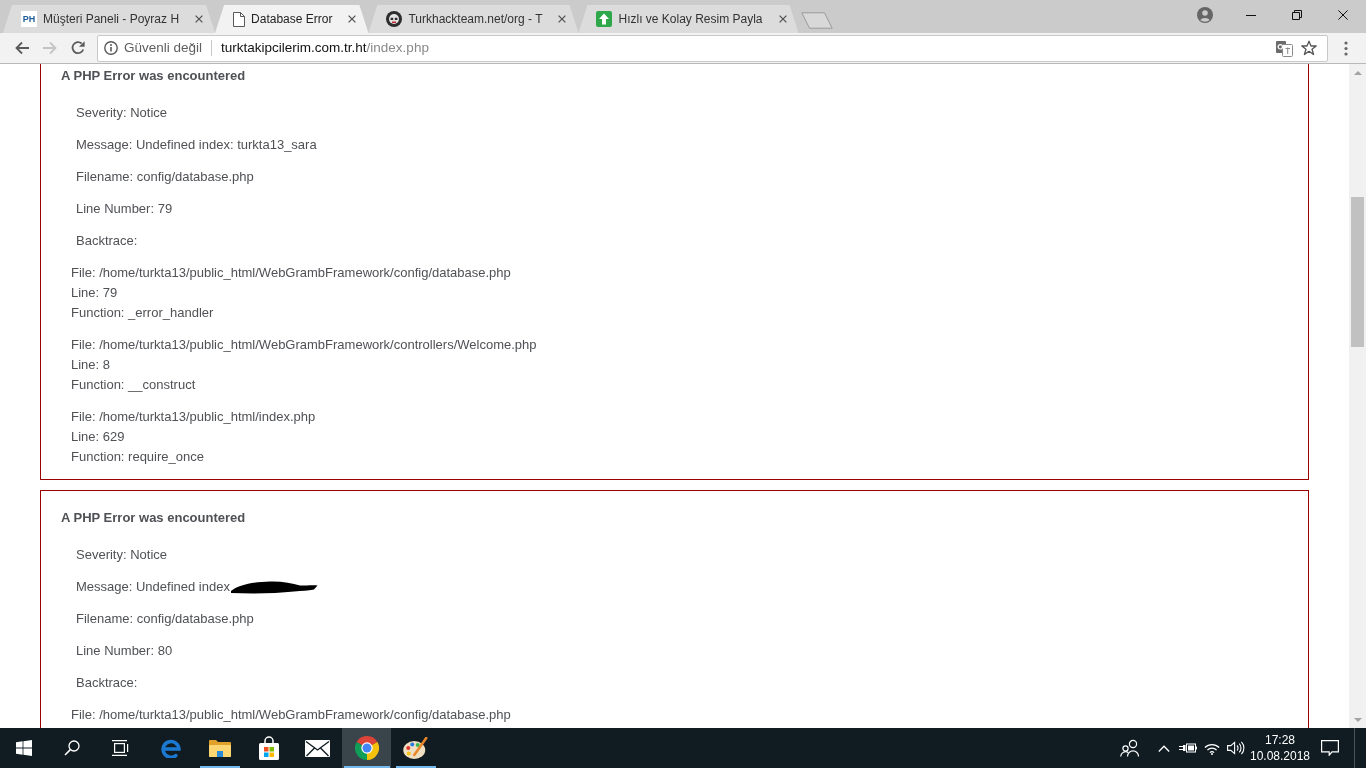  Describe the element at coordinates (125, 209) in the screenshot. I see `error-detail: Line Number: 79` at that location.